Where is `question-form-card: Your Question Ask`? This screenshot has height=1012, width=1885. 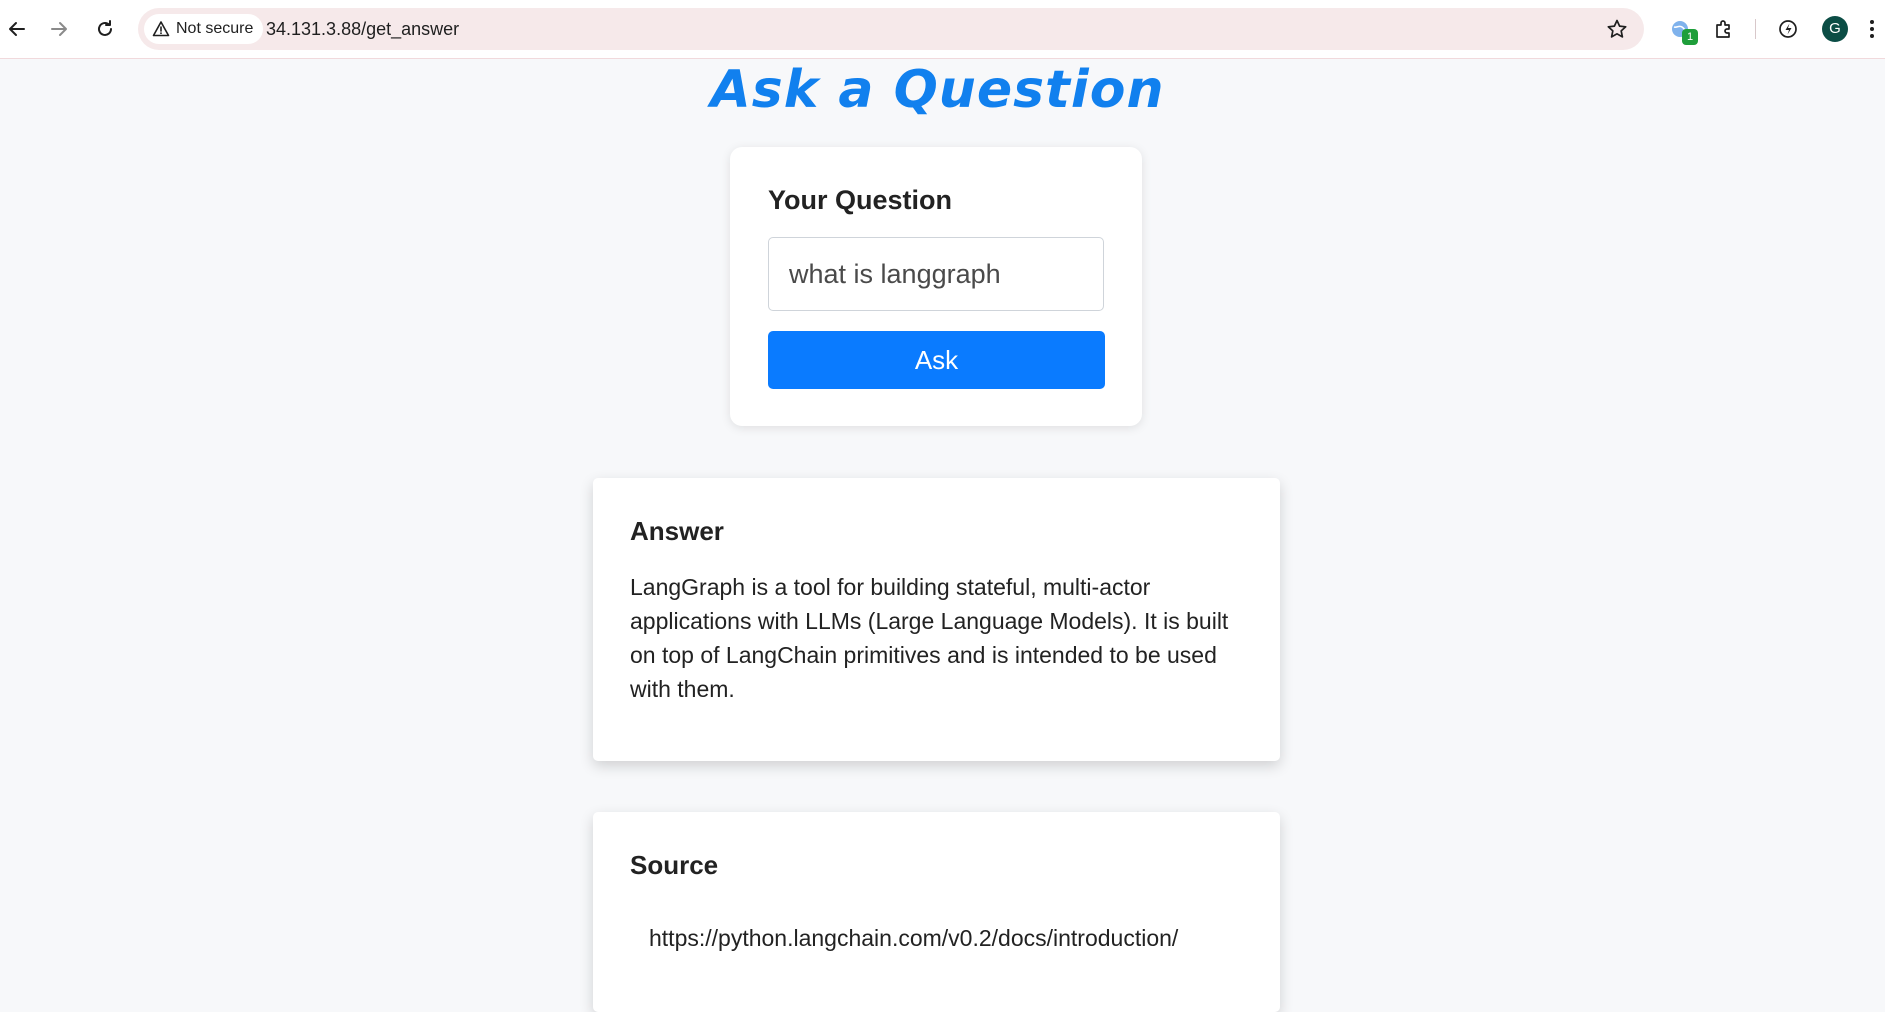 question-form-card: Your Question Ask is located at coordinates (936, 286).